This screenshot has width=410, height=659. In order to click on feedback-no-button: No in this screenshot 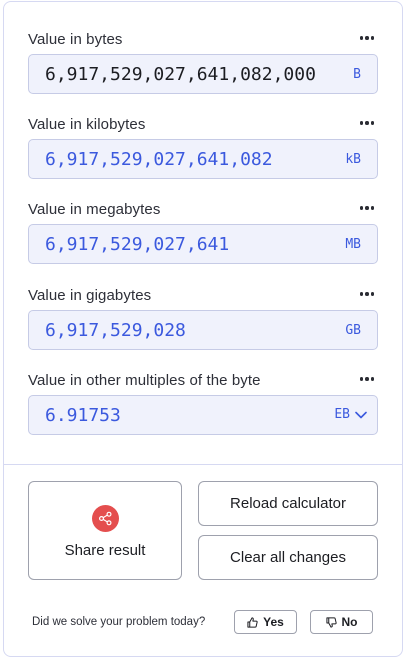, I will do `click(341, 622)`.